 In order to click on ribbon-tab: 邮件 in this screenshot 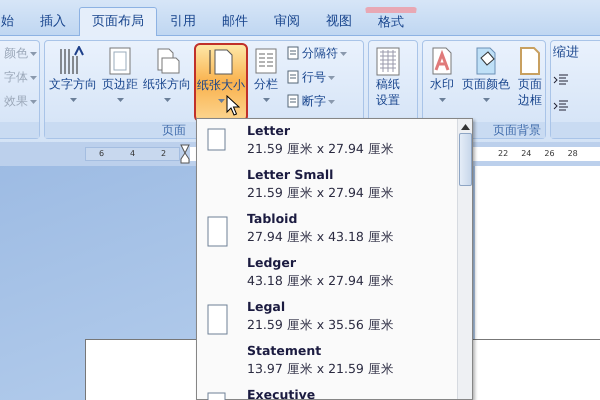, I will do `click(235, 21)`.